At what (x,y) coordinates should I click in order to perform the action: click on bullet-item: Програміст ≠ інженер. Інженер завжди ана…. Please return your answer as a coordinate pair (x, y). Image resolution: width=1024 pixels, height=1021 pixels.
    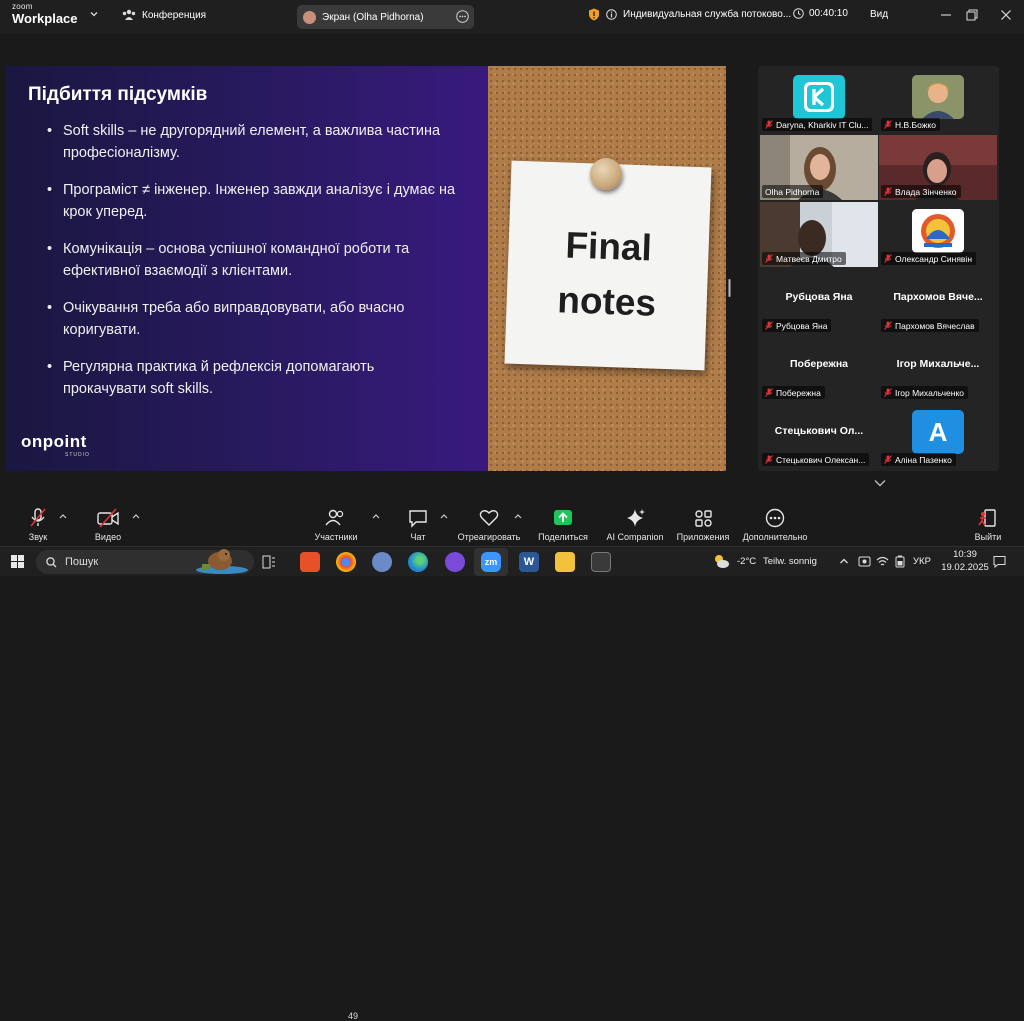
    Looking at the image, I should click on (252, 201).